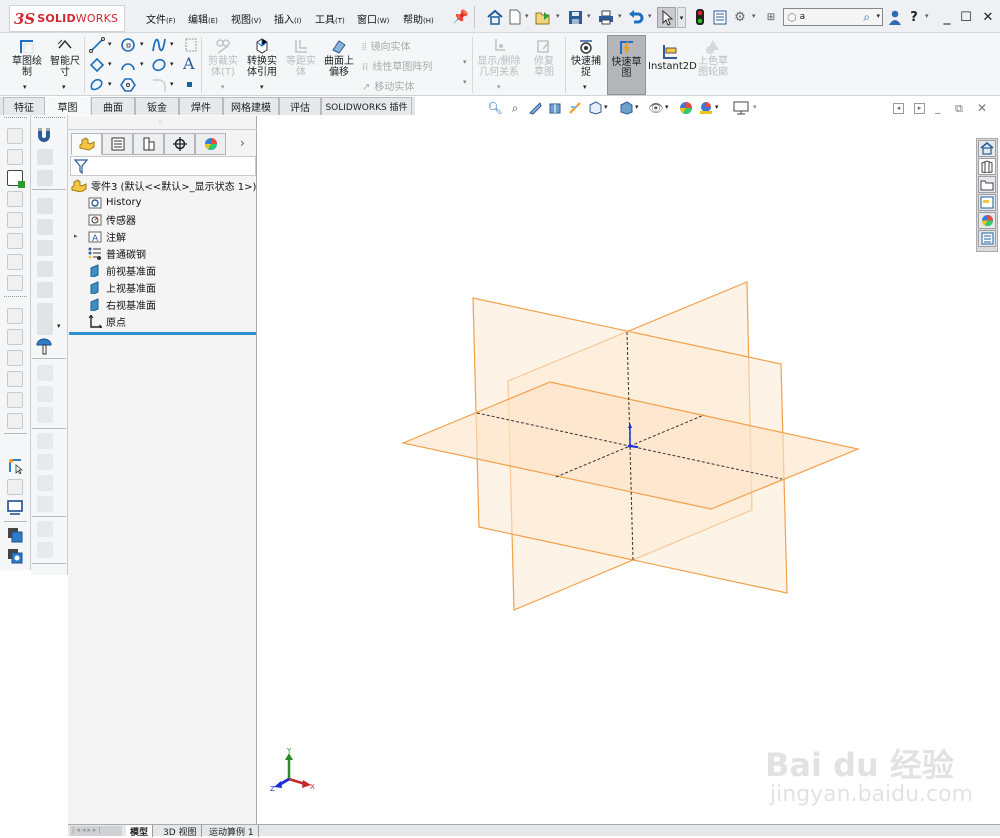  I want to click on view-settings-icon, so click(741, 108).